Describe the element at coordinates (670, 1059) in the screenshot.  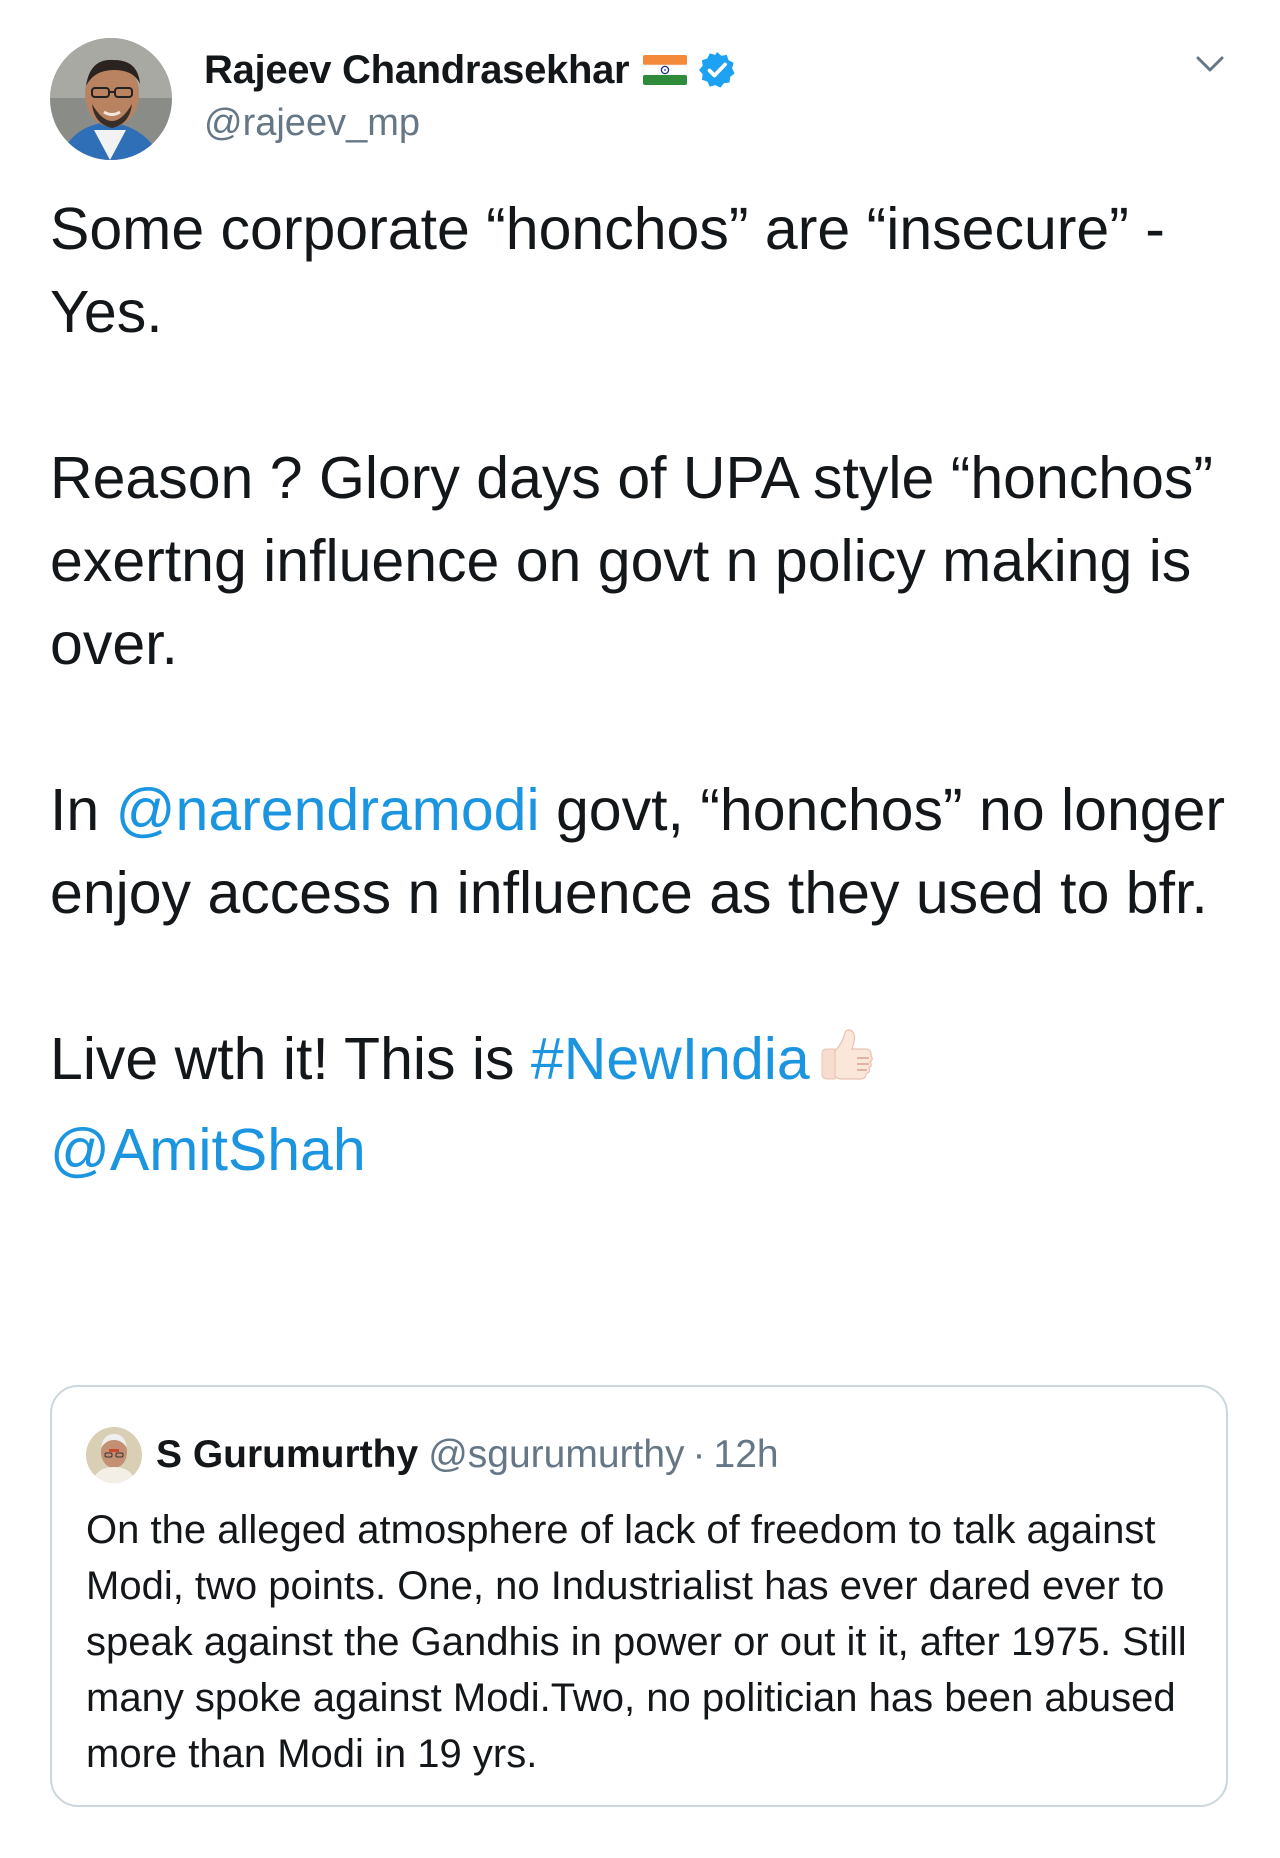
I see `hashtag-link-newindia: #NewIndia` at that location.